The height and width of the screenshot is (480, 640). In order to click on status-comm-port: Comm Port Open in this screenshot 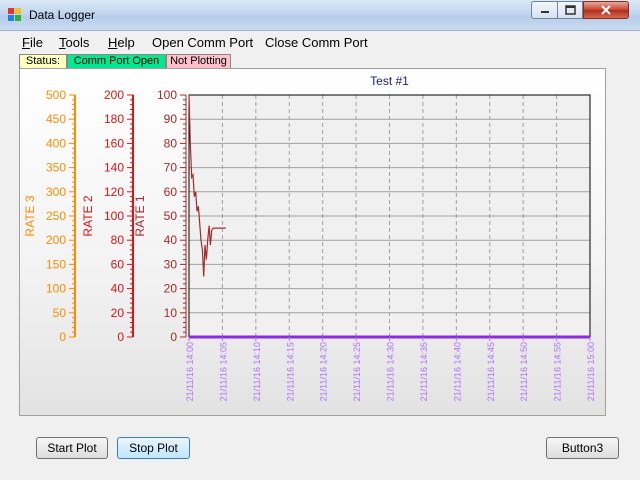, I will do `click(116, 61)`.